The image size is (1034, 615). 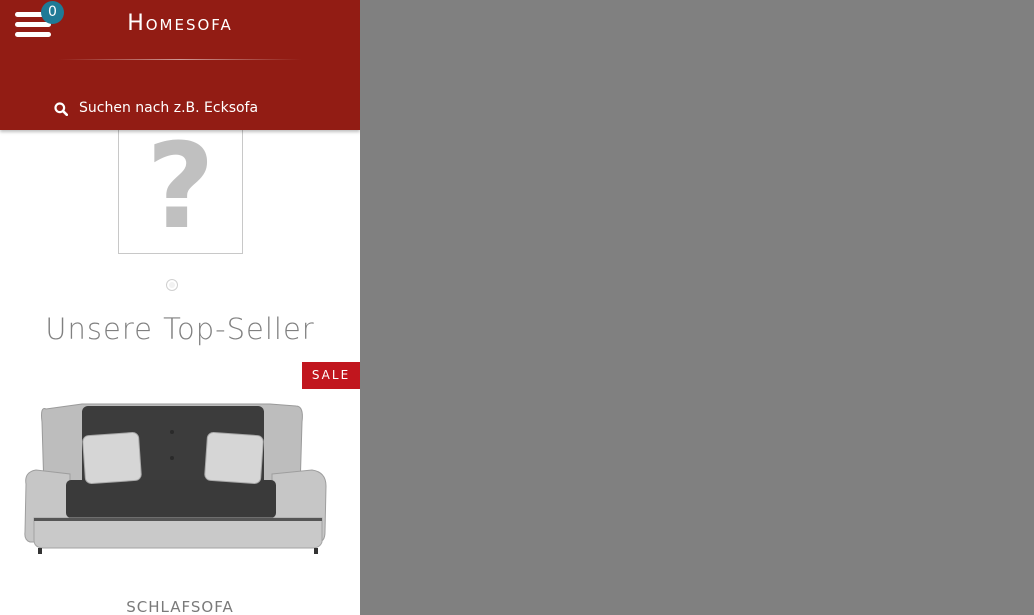 I want to click on missing-image-icon: ?, so click(x=180, y=186).